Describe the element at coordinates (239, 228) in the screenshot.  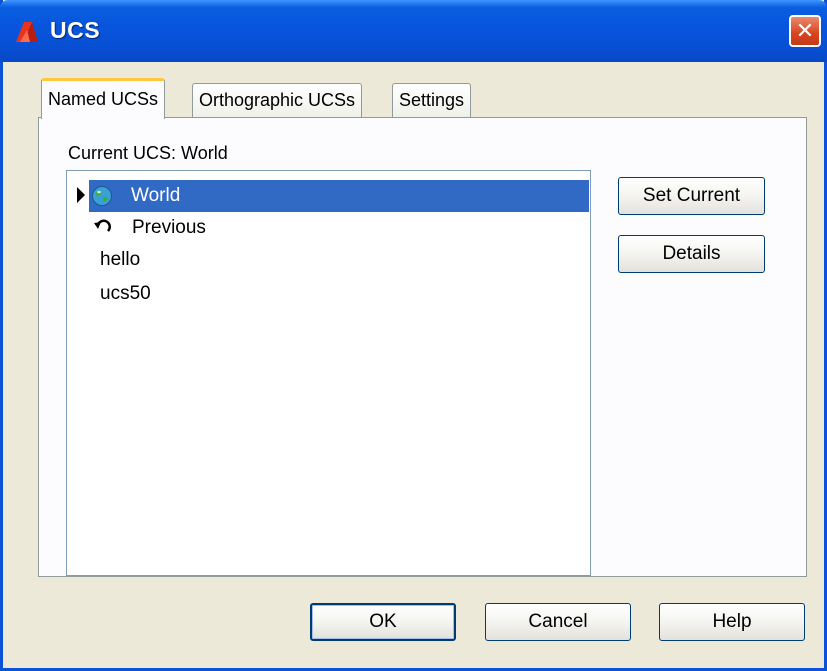
I see `list-item-previous: Previous` at that location.